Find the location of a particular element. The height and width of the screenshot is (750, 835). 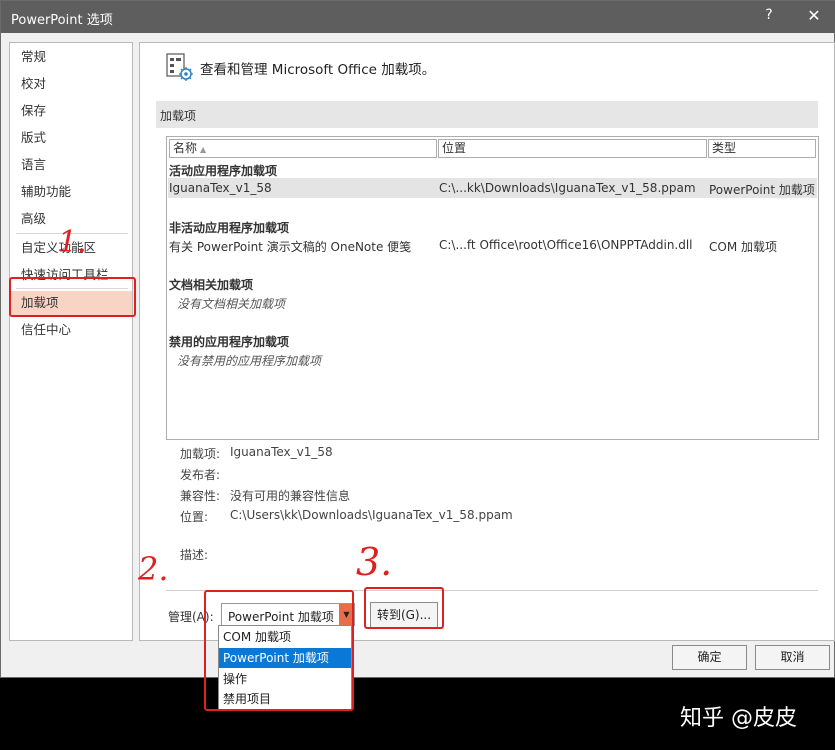

column-header-name: 名称 ▲ is located at coordinates (303, 148).